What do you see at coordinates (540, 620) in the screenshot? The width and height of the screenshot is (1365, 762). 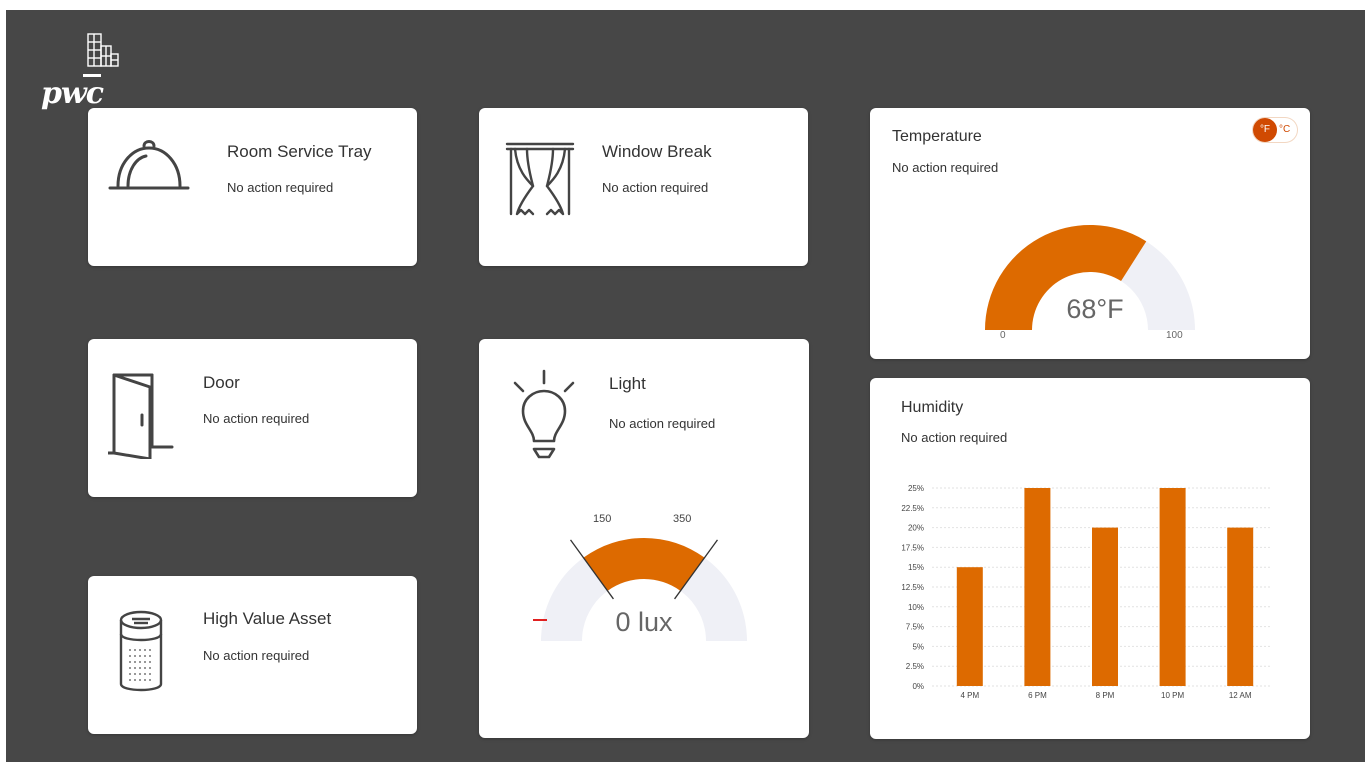 I see `gauge-value-indicator` at bounding box center [540, 620].